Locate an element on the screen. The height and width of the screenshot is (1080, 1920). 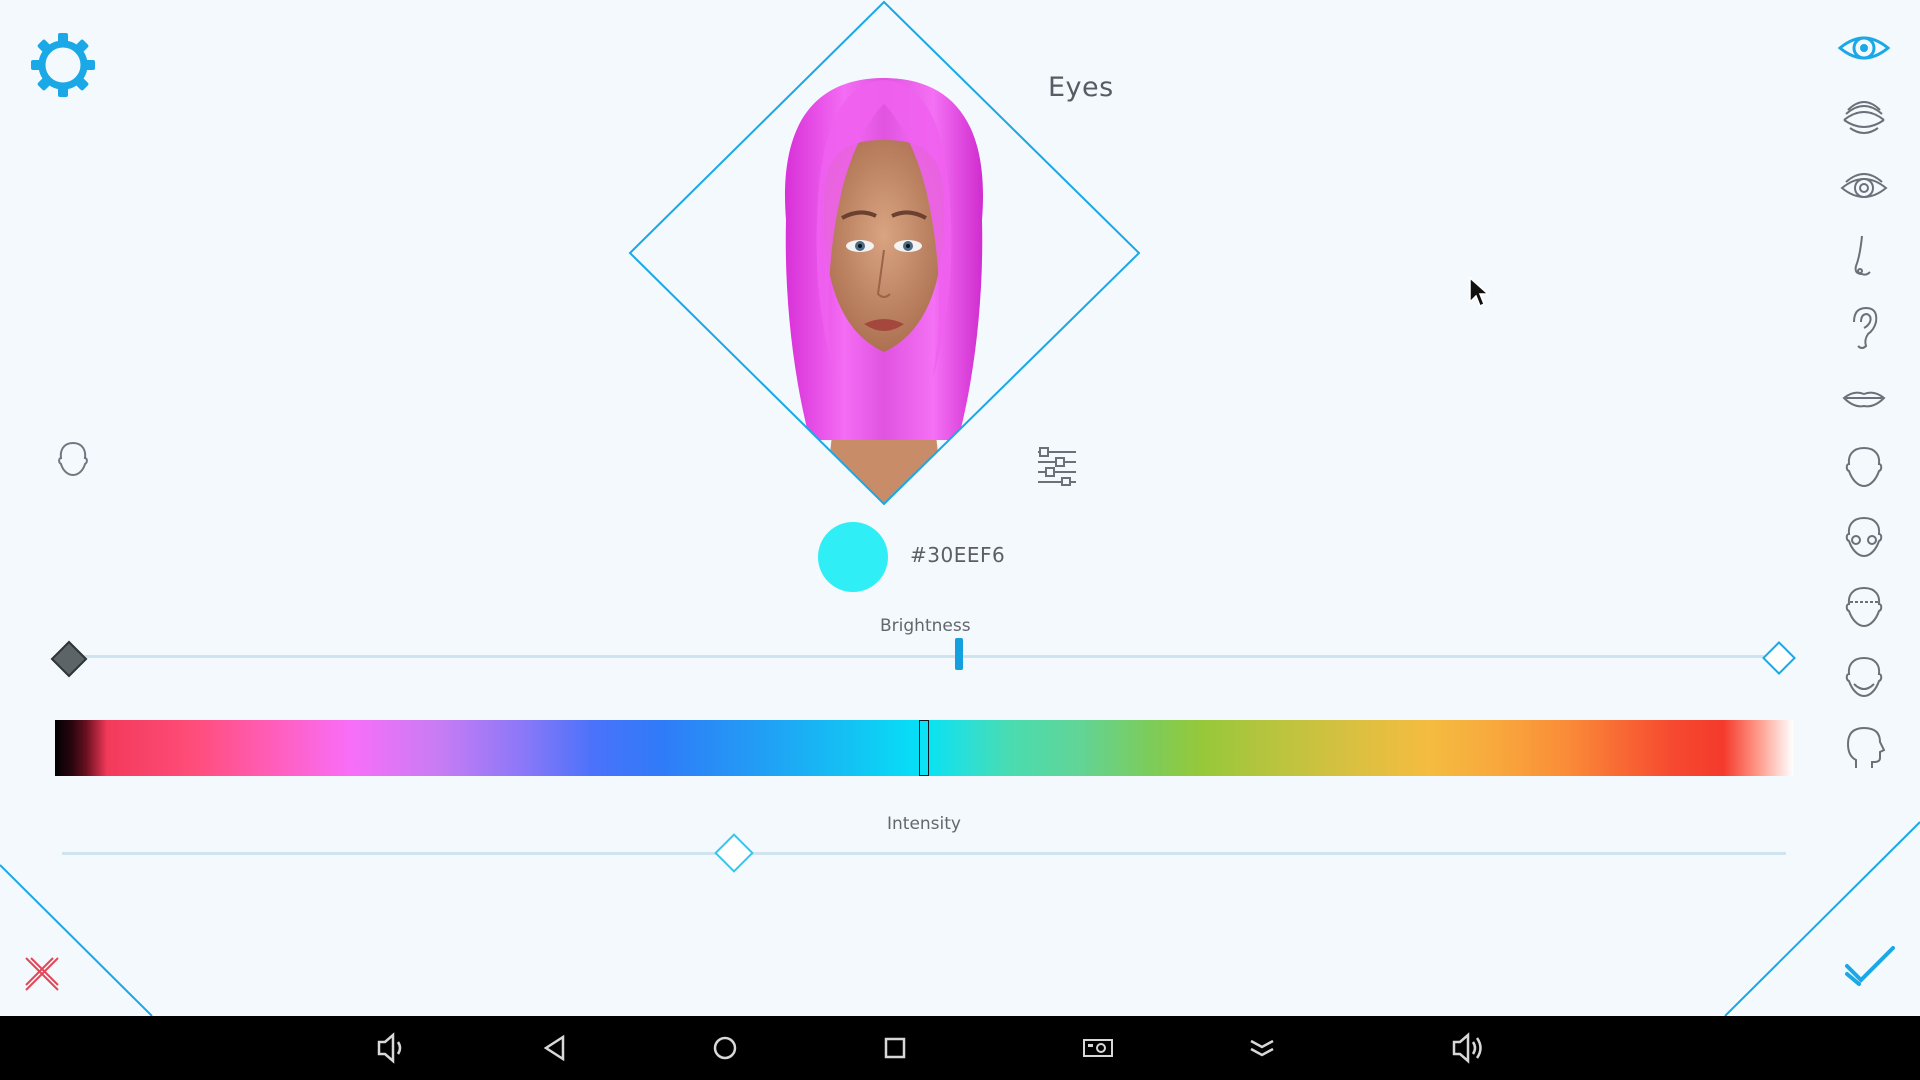
face-cheeks-icon is located at coordinates (1864, 537).